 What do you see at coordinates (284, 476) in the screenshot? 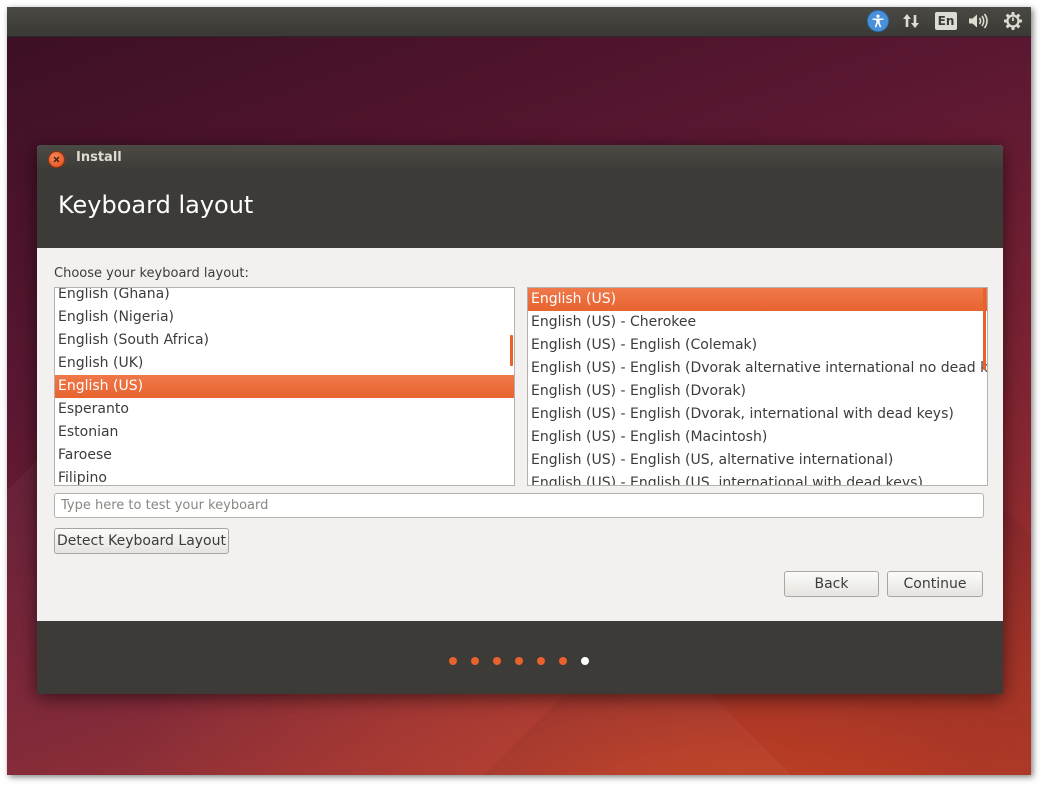
I see `list-item: Filipino` at bounding box center [284, 476].